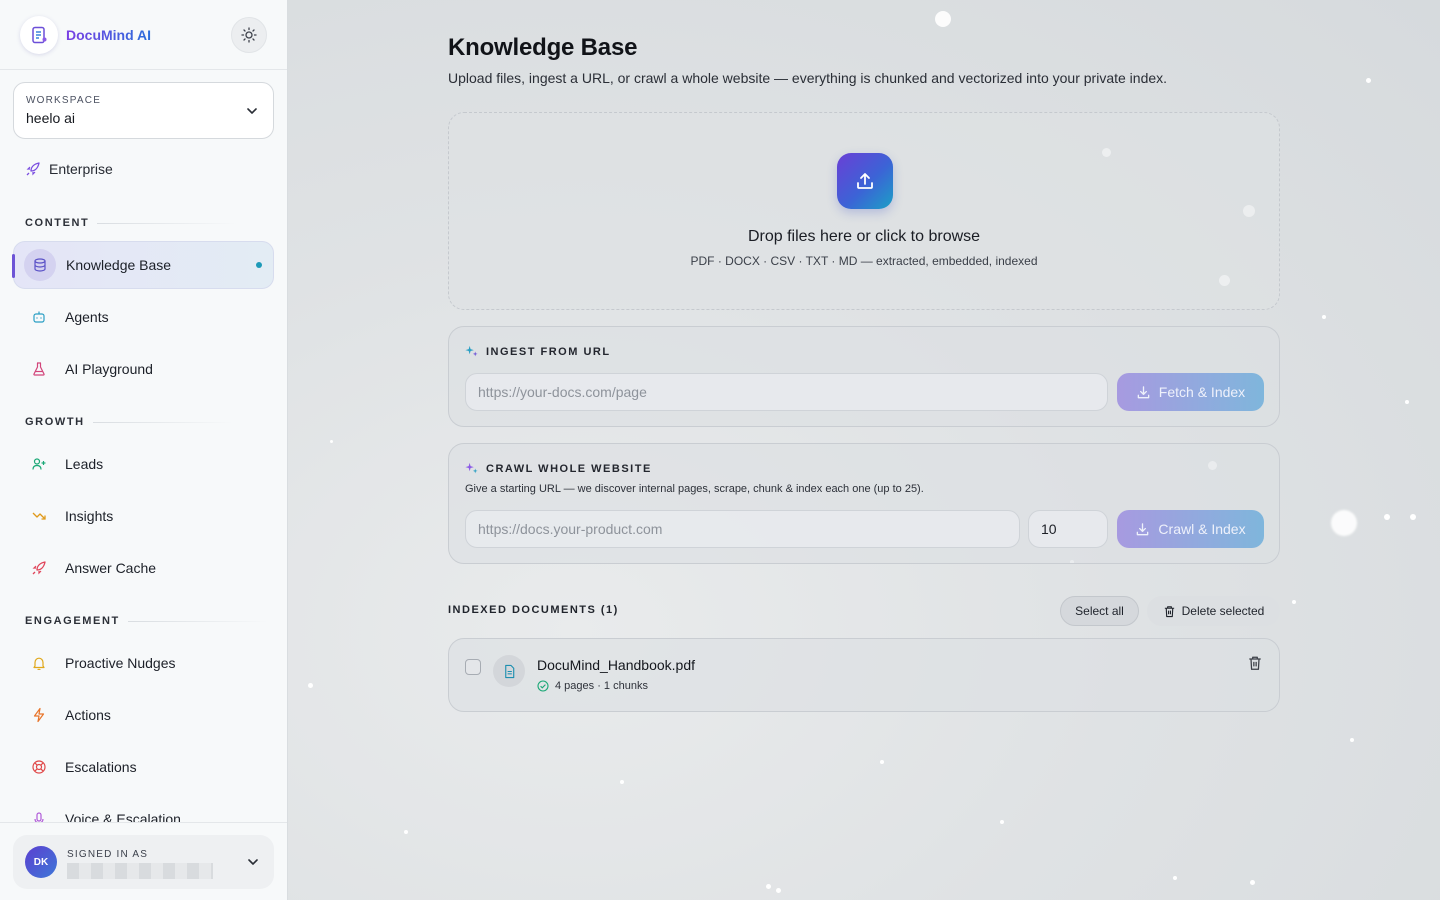  I want to click on document-checkbox, so click(473, 667).